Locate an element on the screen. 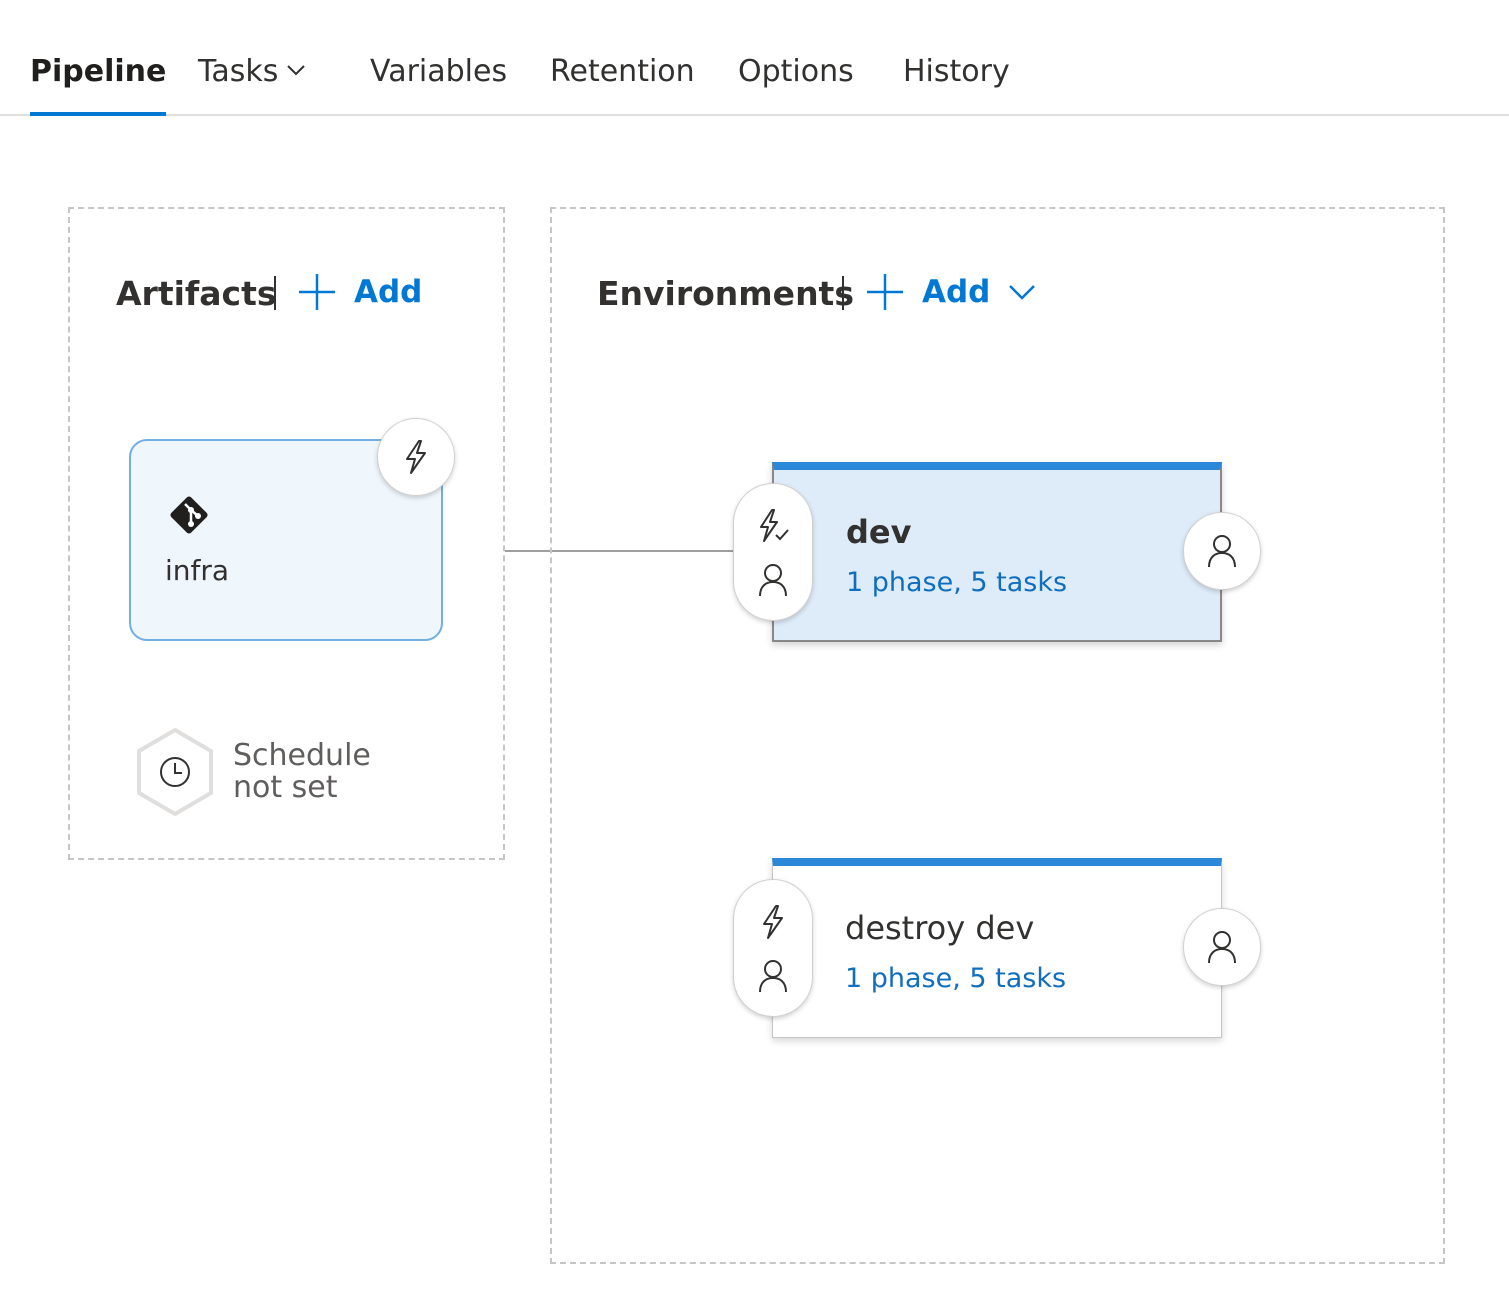  environments-title: Environments is located at coordinates (725, 293).